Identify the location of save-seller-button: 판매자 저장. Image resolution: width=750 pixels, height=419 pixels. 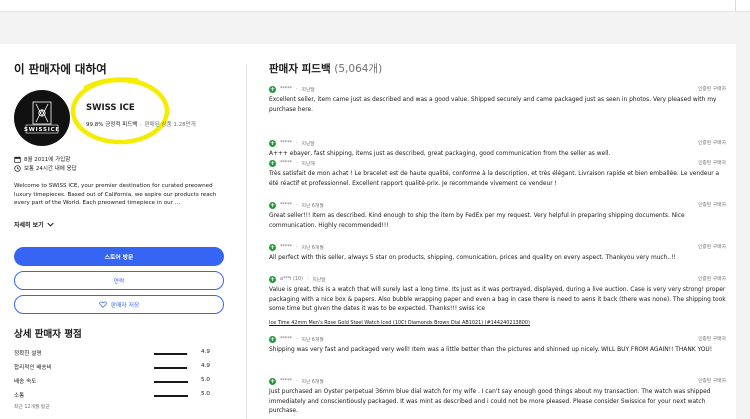
(119, 304).